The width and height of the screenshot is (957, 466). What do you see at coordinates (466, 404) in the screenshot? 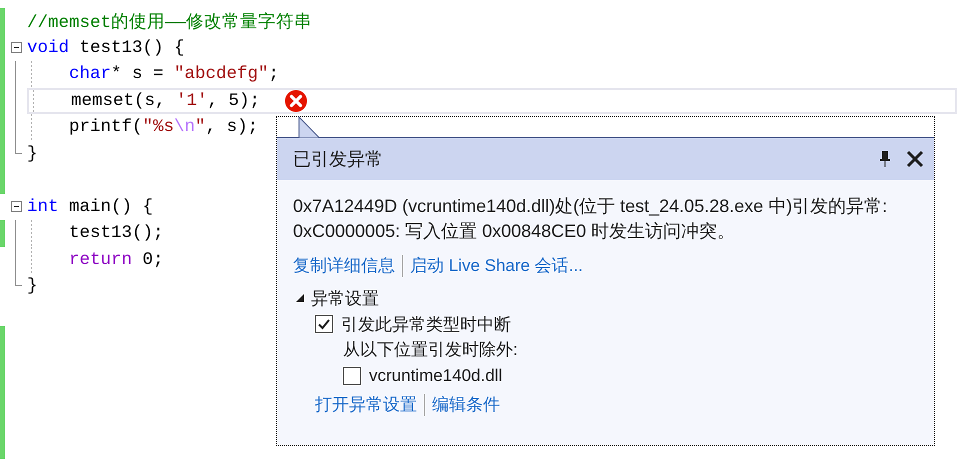
I see `settings-link: 编辑条件` at bounding box center [466, 404].